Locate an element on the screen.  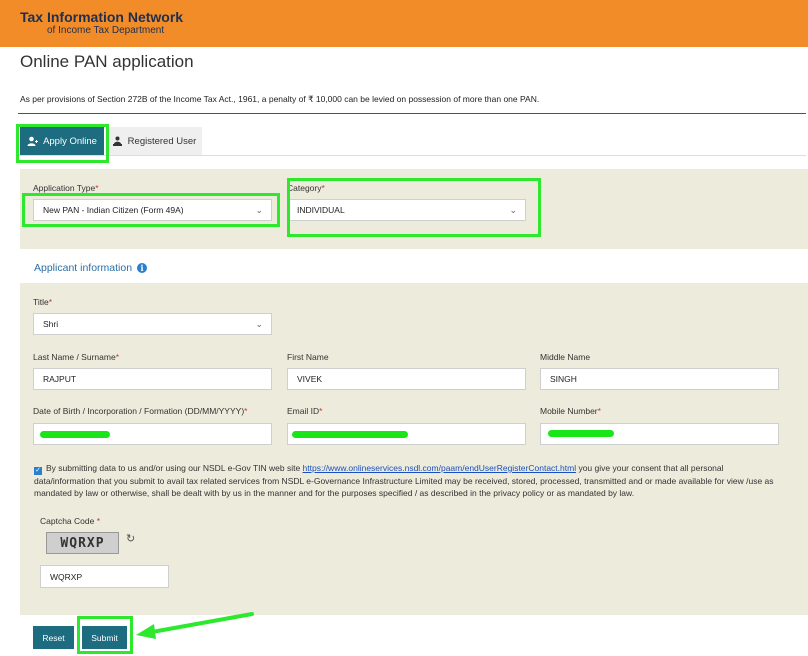
brand-subtitle: of Income Tax Department is located at coordinates (106, 30).